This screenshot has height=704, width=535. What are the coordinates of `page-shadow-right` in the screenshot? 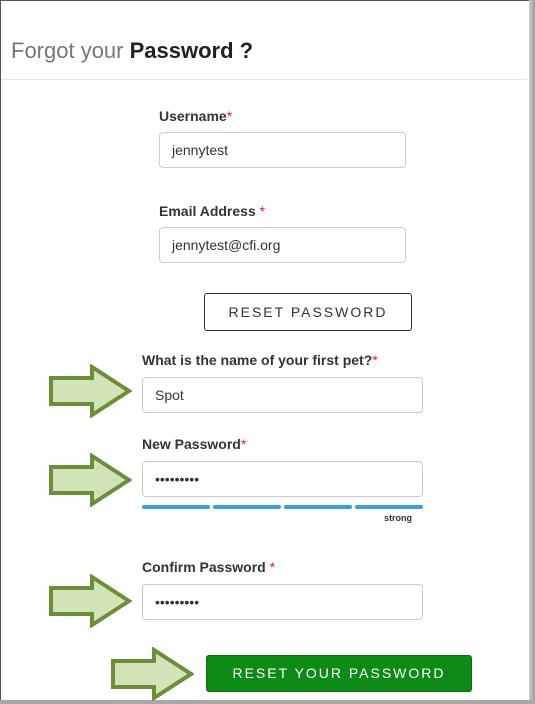 It's located at (532, 352).